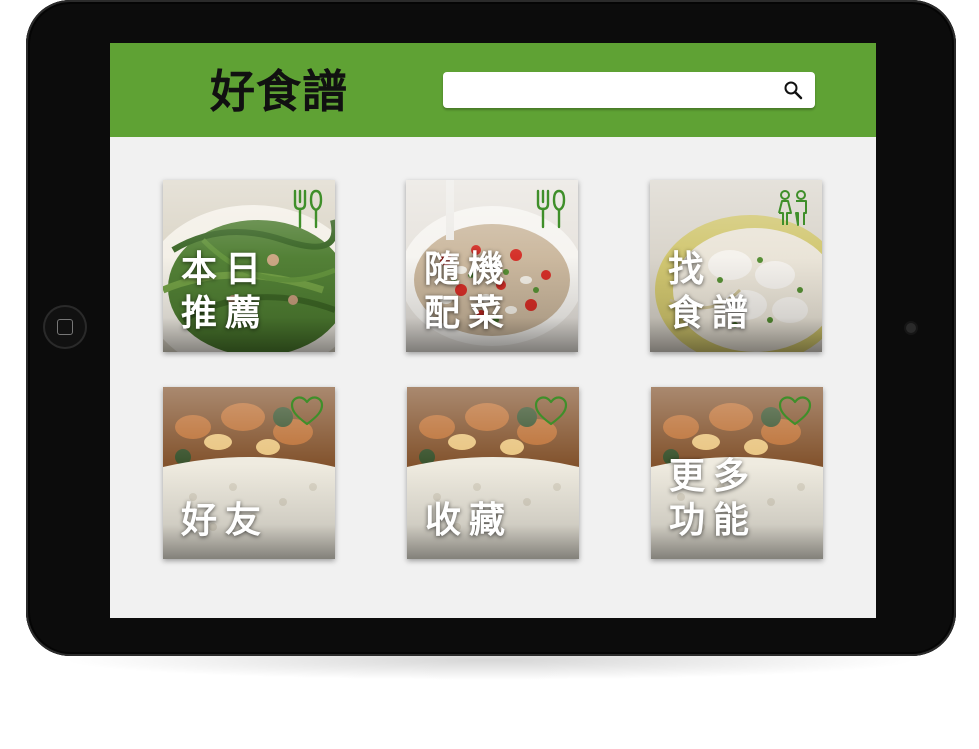 The width and height of the screenshot is (979, 749). I want to click on tile-label: 本日 推薦, so click(225, 291).